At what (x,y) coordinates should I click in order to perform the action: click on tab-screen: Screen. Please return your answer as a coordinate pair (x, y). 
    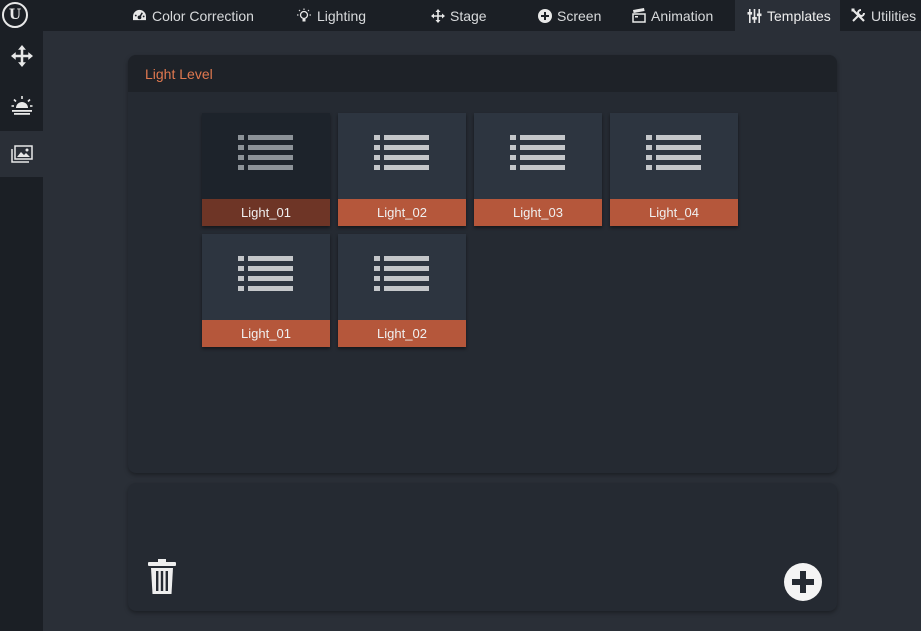
    Looking at the image, I should click on (569, 15).